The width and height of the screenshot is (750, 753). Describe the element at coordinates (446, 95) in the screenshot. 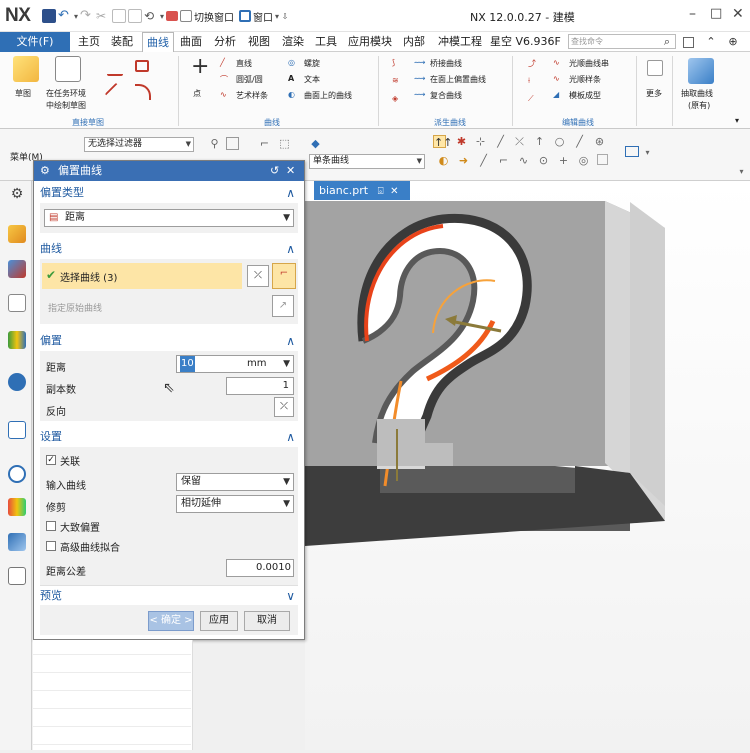

I see `composite-curve-button: 复合曲线` at that location.